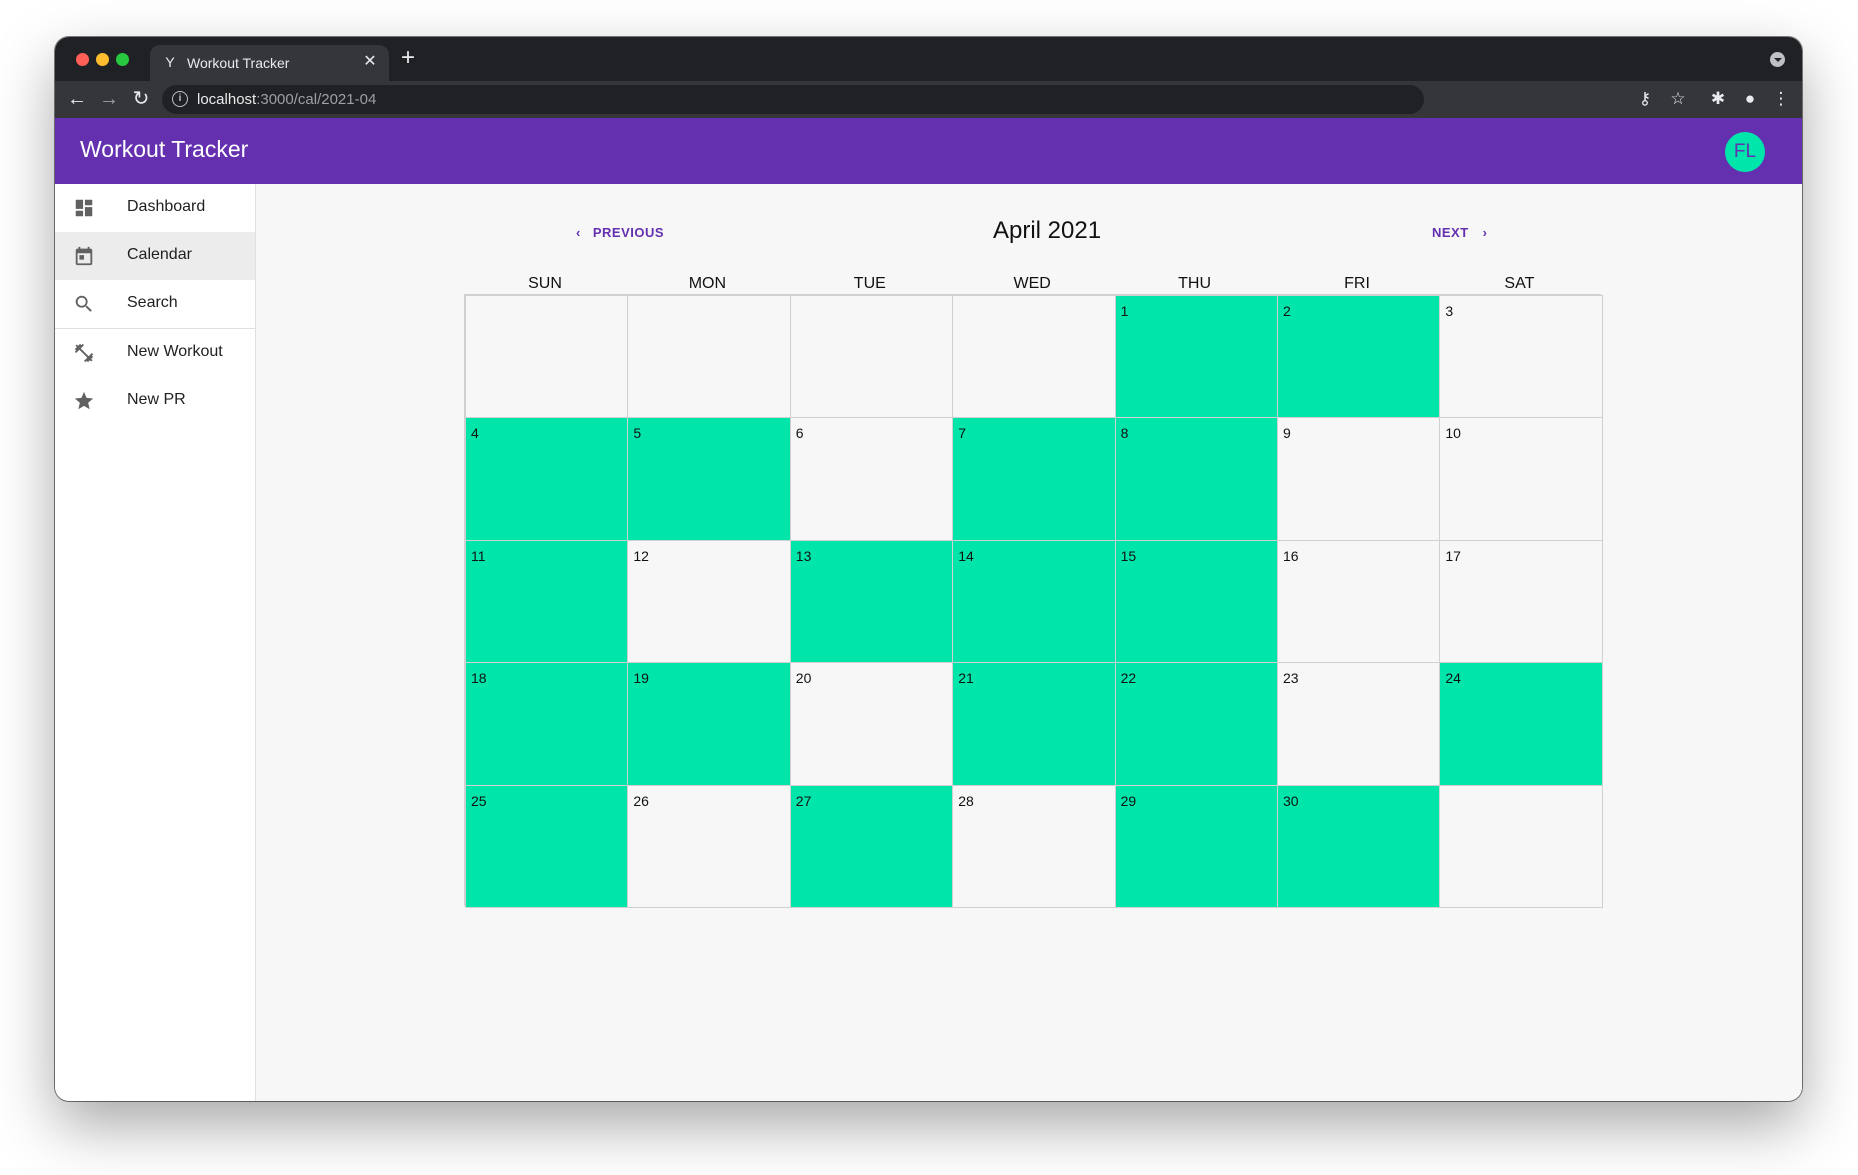 This screenshot has height=1175, width=1858. Describe the element at coordinates (82, 59) in the screenshot. I see `close-window-button` at that location.